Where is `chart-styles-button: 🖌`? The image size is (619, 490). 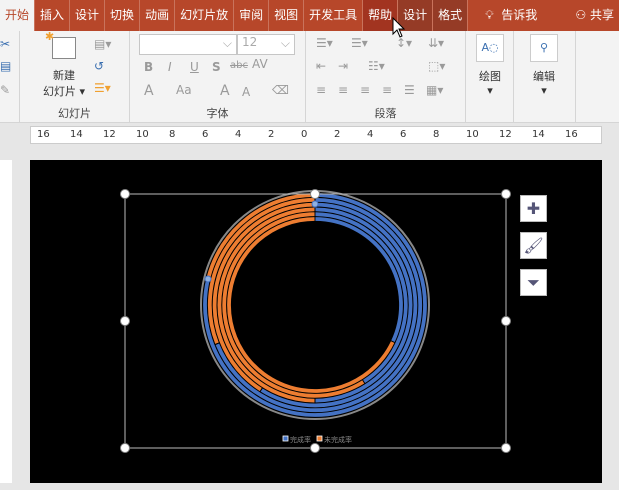
chart-styles-button: 🖌 is located at coordinates (533, 245).